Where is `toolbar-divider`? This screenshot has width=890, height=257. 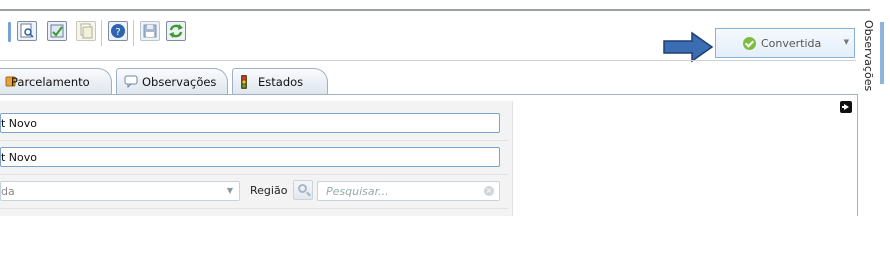 toolbar-divider is located at coordinates (428, 60).